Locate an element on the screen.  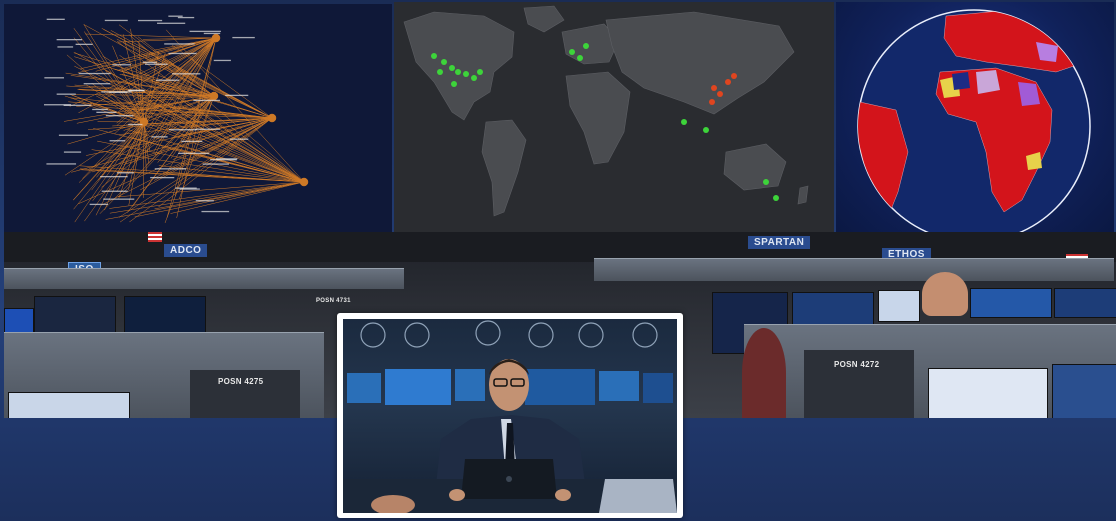
executive-scene is located at coordinates (510, 416).